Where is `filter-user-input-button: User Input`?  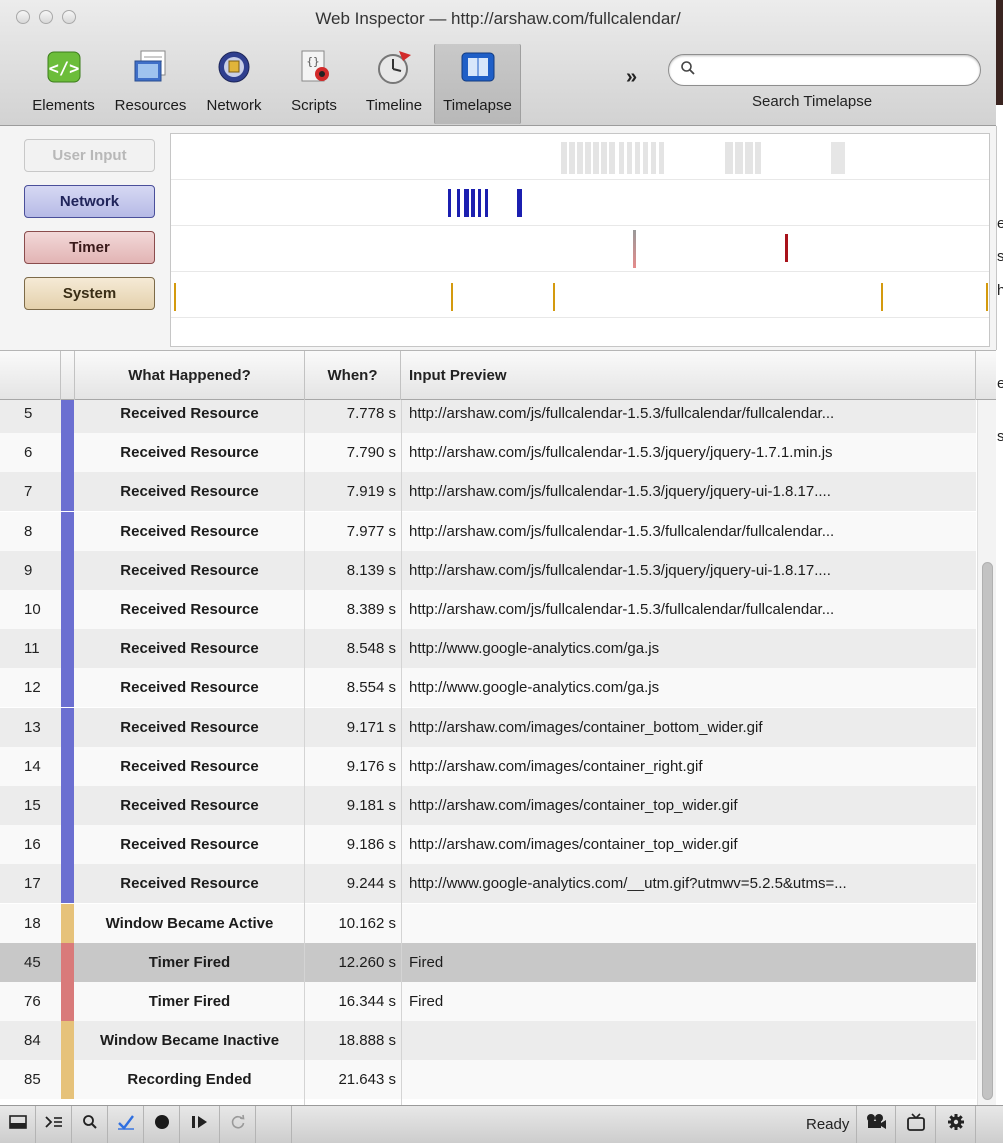 filter-user-input-button: User Input is located at coordinates (89, 155).